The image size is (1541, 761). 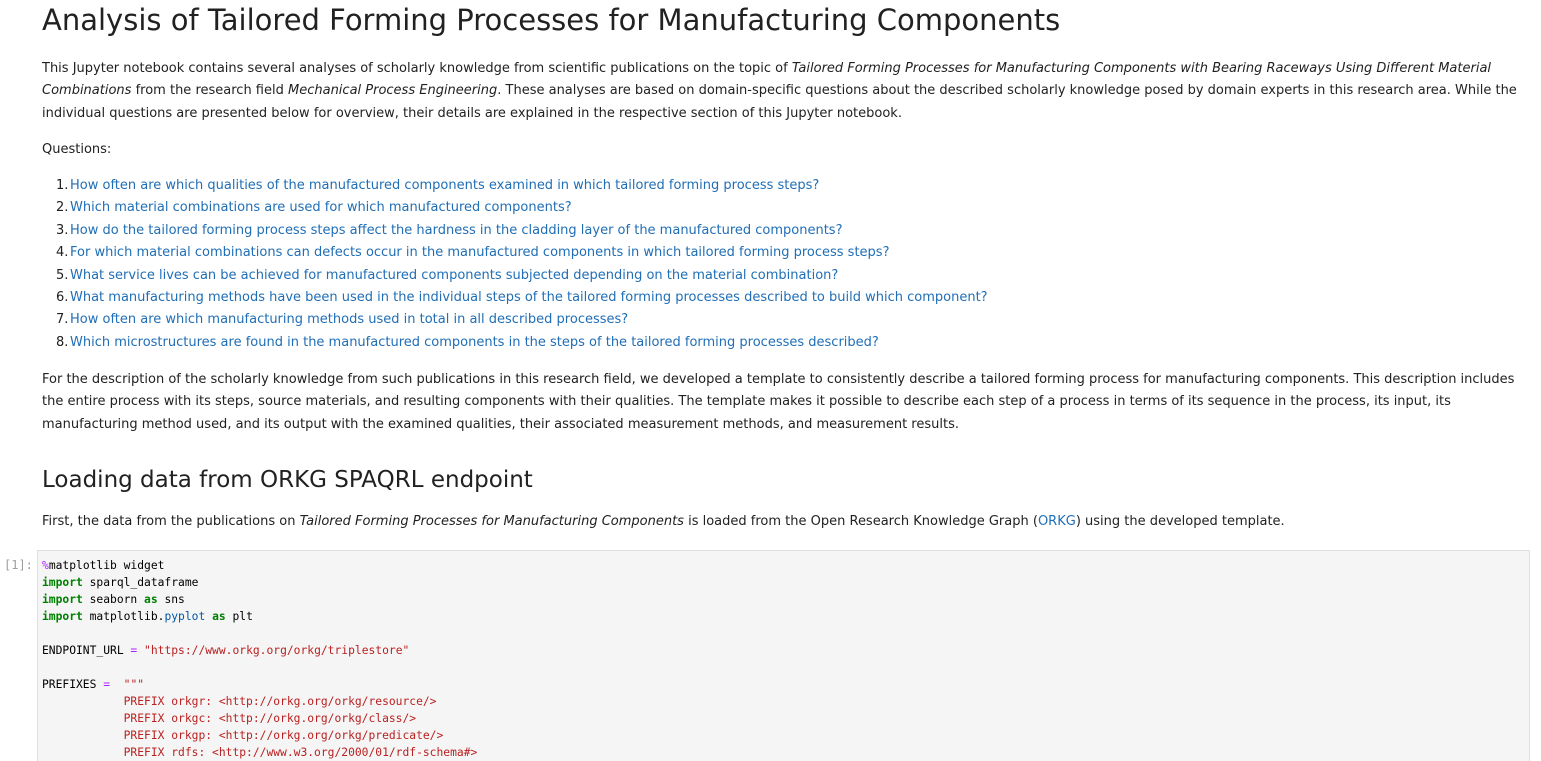 What do you see at coordinates (134, 684) in the screenshot?
I see `code-token: """` at bounding box center [134, 684].